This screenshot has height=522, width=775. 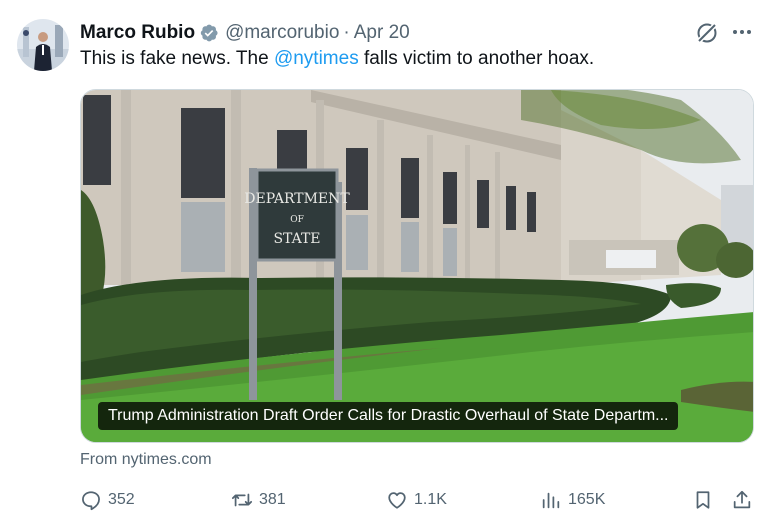 I want to click on sign-line-1: DEPARTMENT, so click(x=297, y=199).